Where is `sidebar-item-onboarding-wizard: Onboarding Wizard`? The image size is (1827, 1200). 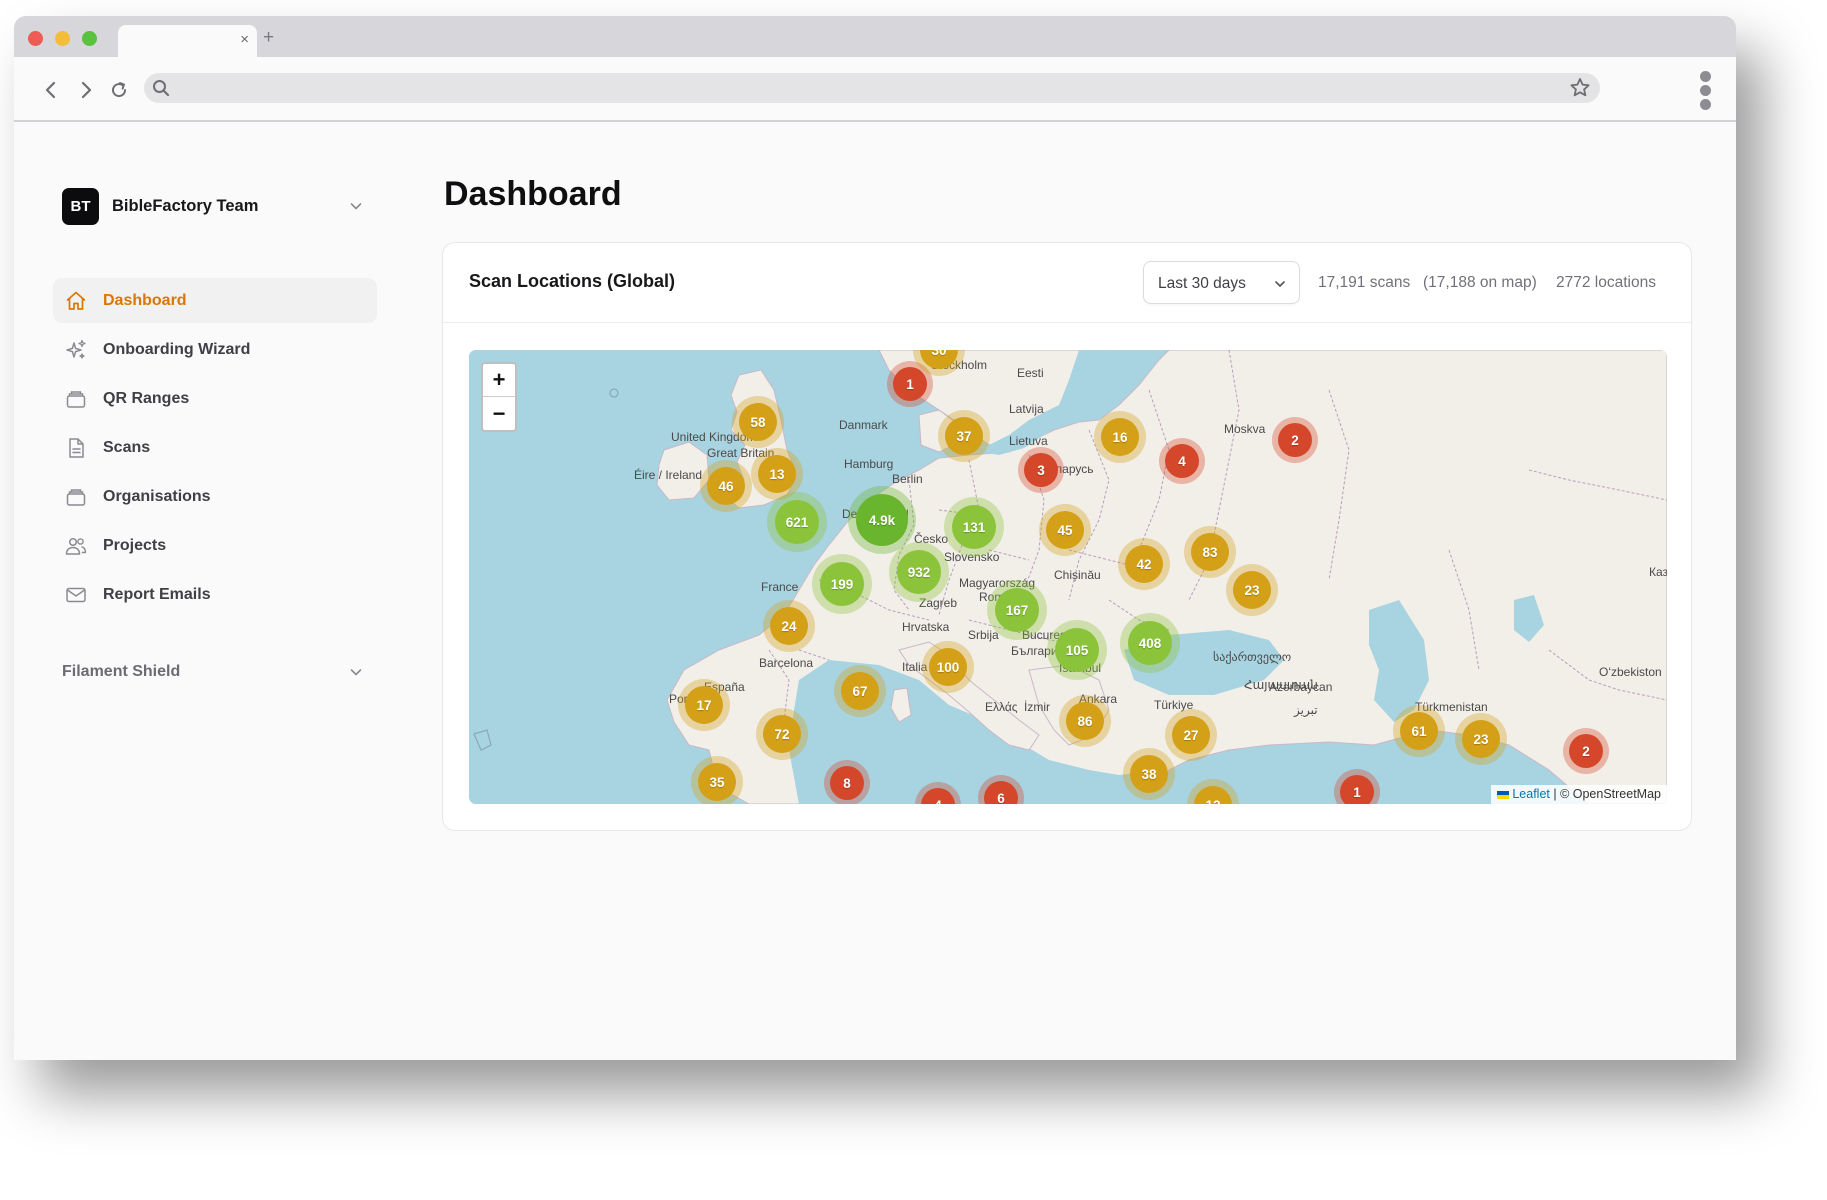 sidebar-item-onboarding-wizard: Onboarding Wizard is located at coordinates (215, 349).